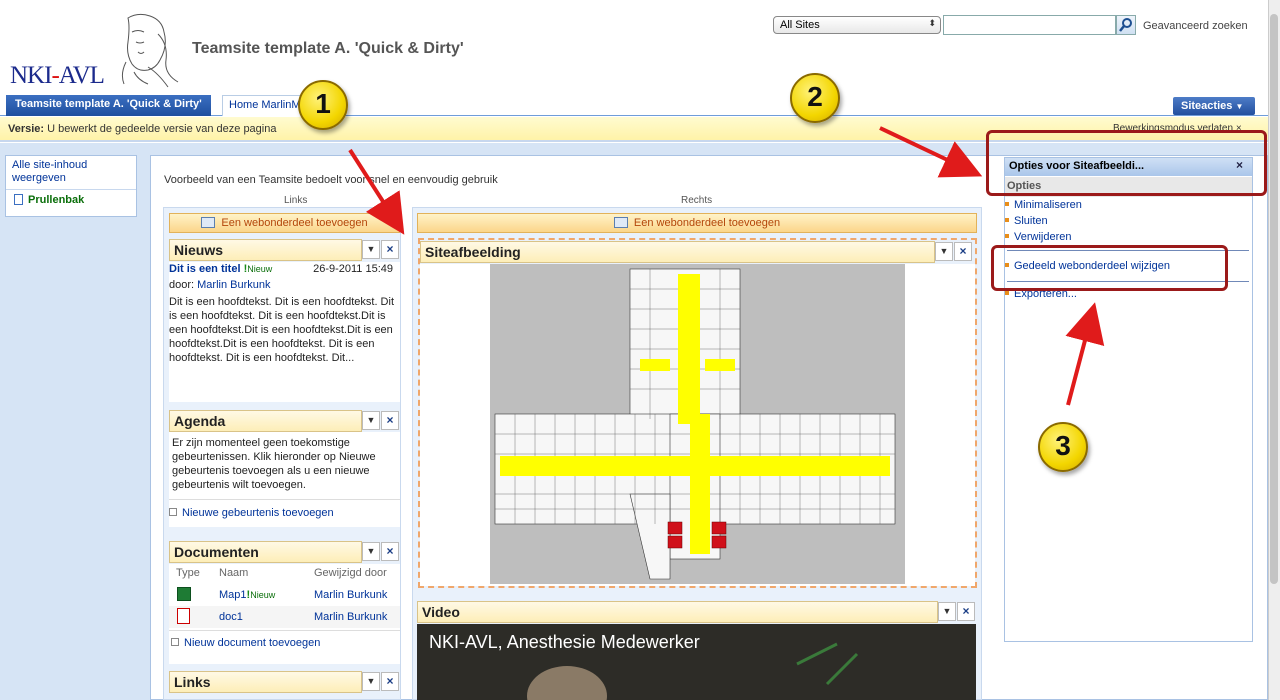 This screenshot has height=700, width=1280. I want to click on scrollbar-thumb, so click(1274, 299).